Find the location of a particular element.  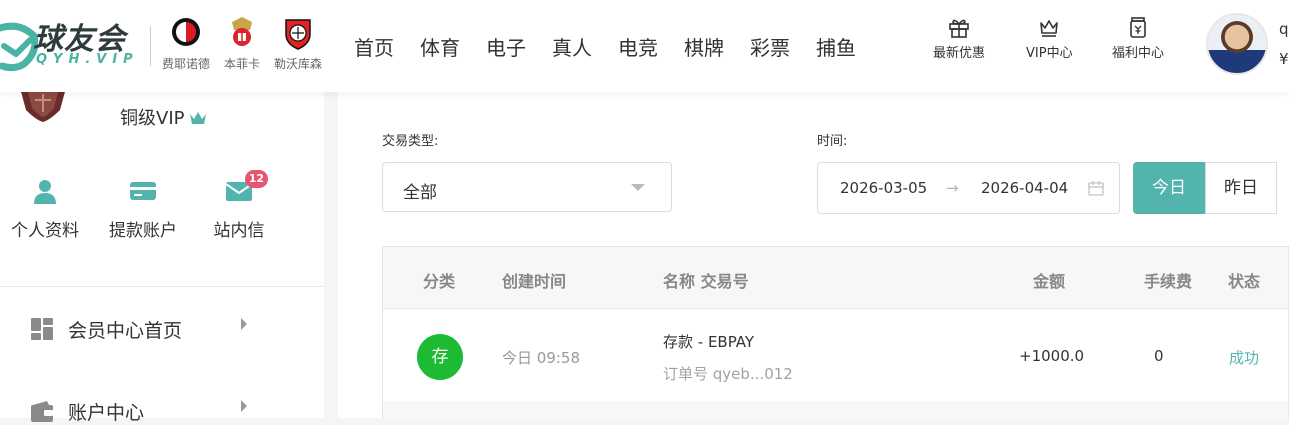

quick-welfare-center: 福利中心 is located at coordinates (1138, 38).